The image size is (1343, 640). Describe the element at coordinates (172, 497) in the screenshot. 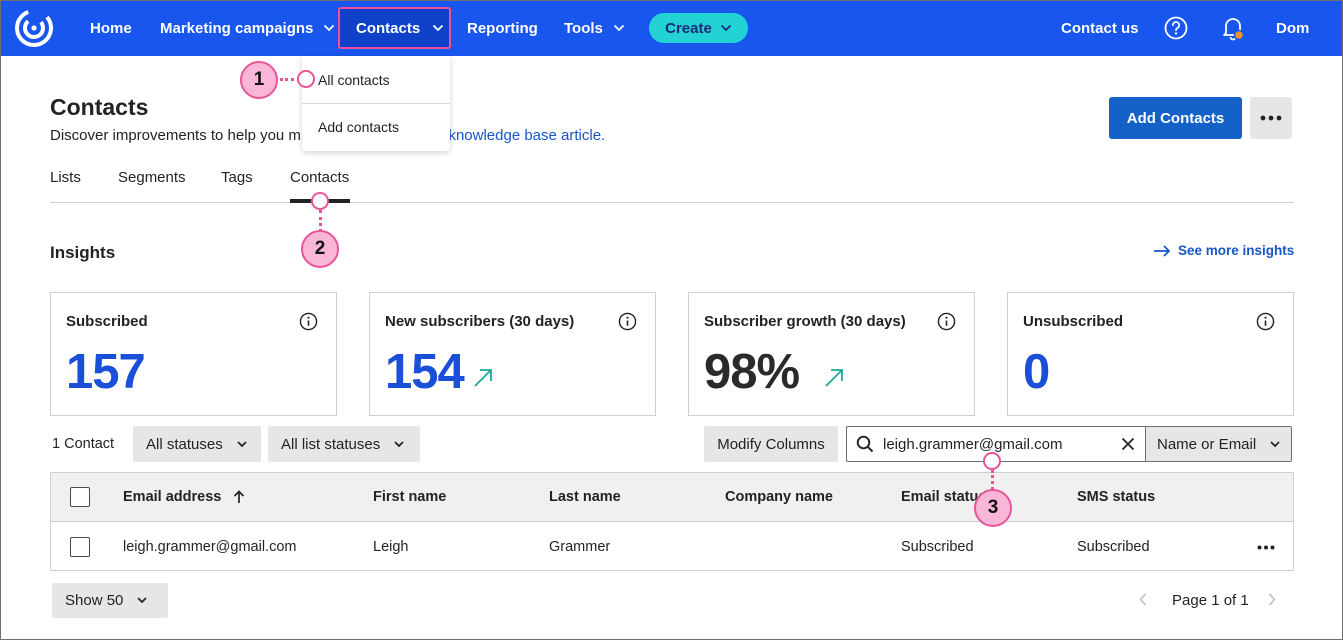

I see `column-header-label: Email address` at that location.